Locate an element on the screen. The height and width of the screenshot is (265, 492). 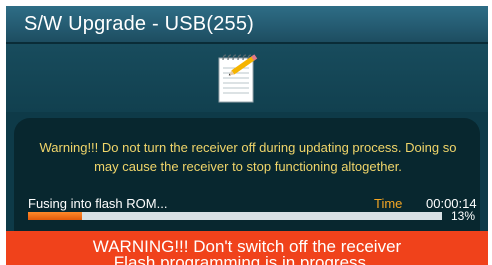
time-label: Time is located at coordinates (388, 203).